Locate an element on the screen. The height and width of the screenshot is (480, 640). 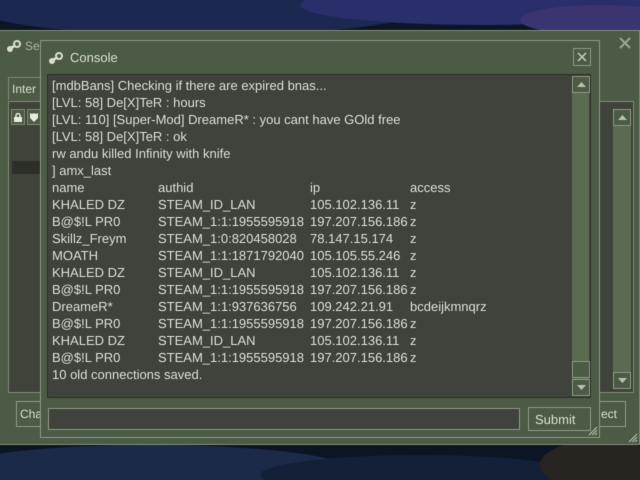
log-line: ] amx_last is located at coordinates (82, 170).